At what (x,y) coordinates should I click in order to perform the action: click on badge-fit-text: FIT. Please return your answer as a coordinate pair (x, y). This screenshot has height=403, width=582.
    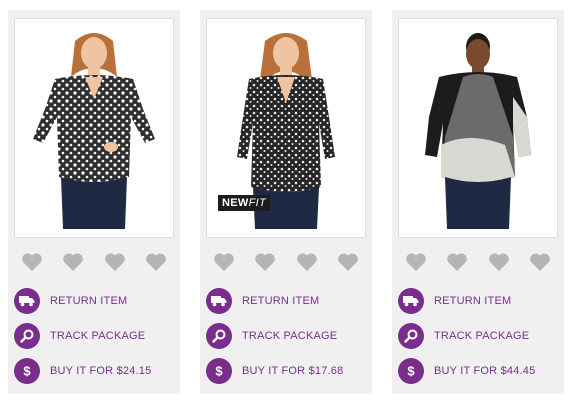
    Looking at the image, I should click on (257, 203).